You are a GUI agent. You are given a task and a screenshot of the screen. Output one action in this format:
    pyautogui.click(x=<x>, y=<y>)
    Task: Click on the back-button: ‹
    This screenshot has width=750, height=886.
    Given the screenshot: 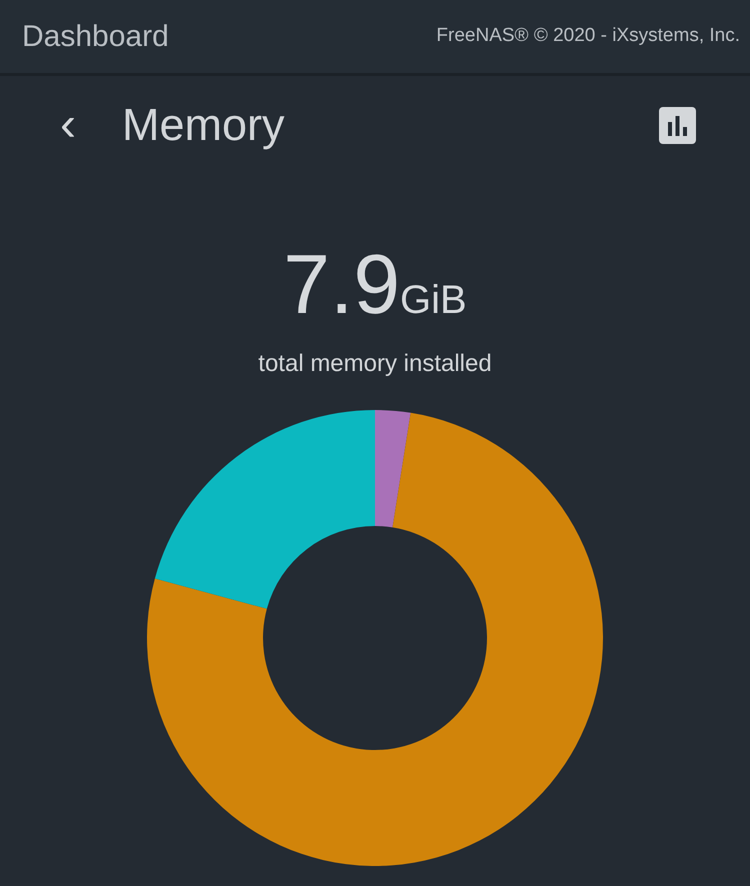 What is the action you would take?
    pyautogui.click(x=68, y=125)
    